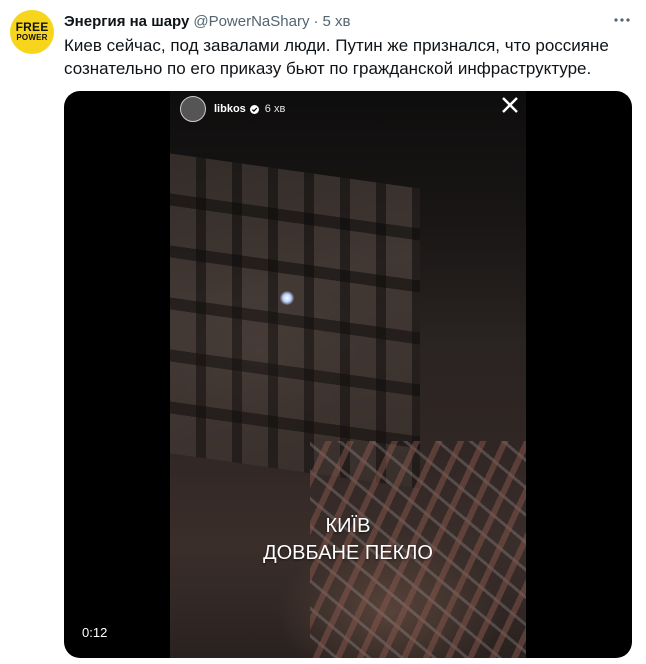  Describe the element at coordinates (348, 553) in the screenshot. I see `caption-line-2: ДОВБАНЕ ПЕКЛО` at that location.